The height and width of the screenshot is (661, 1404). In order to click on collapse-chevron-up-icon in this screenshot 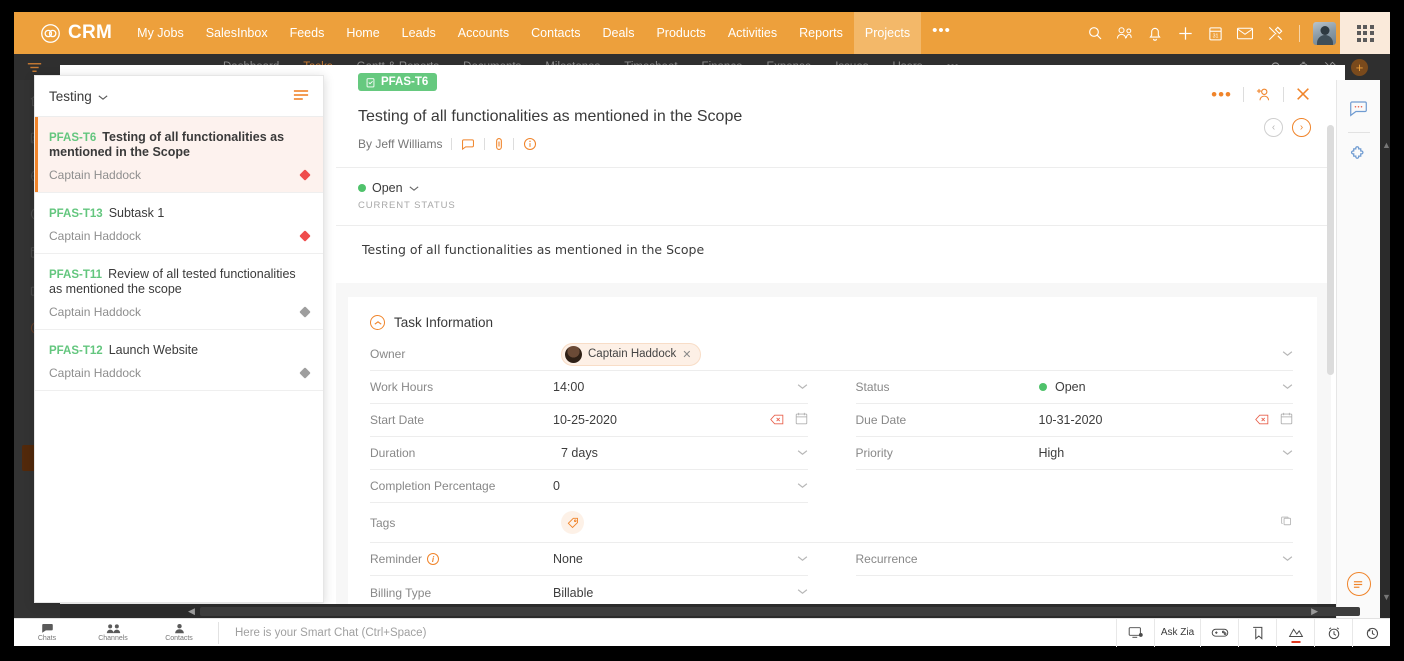, I will do `click(377, 322)`.